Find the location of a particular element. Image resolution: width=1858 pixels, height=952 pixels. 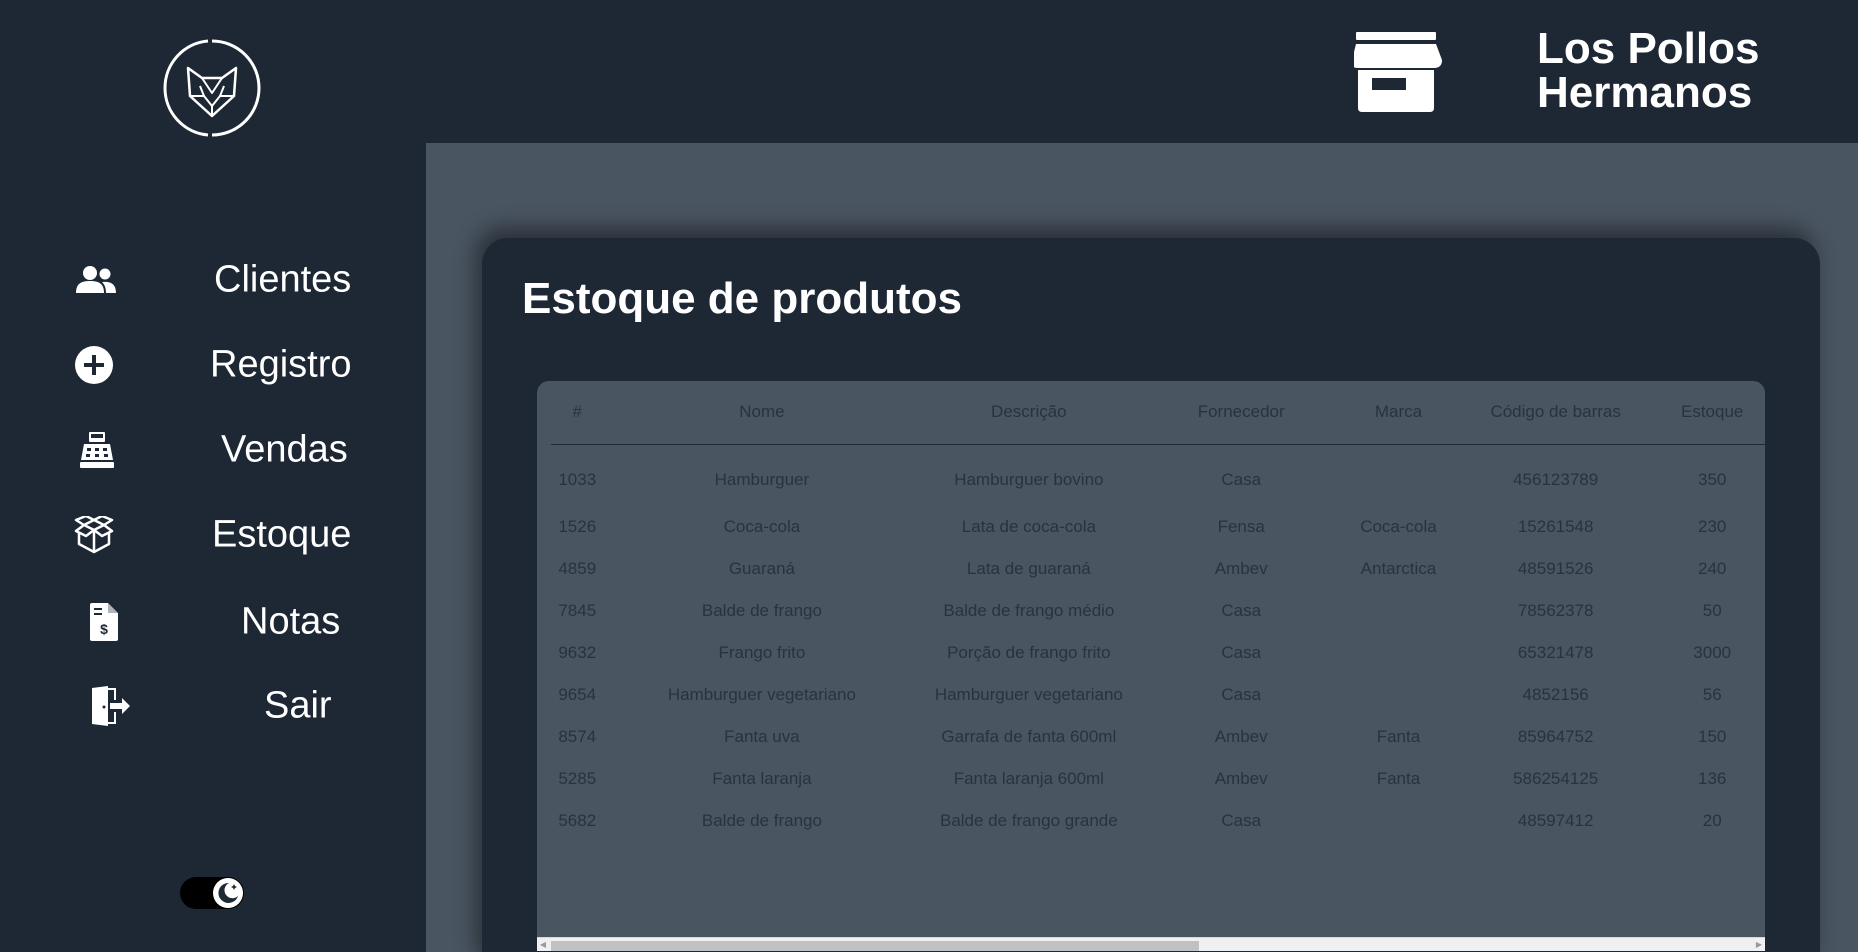

sidebar-item-label: Sair is located at coordinates (298, 705).